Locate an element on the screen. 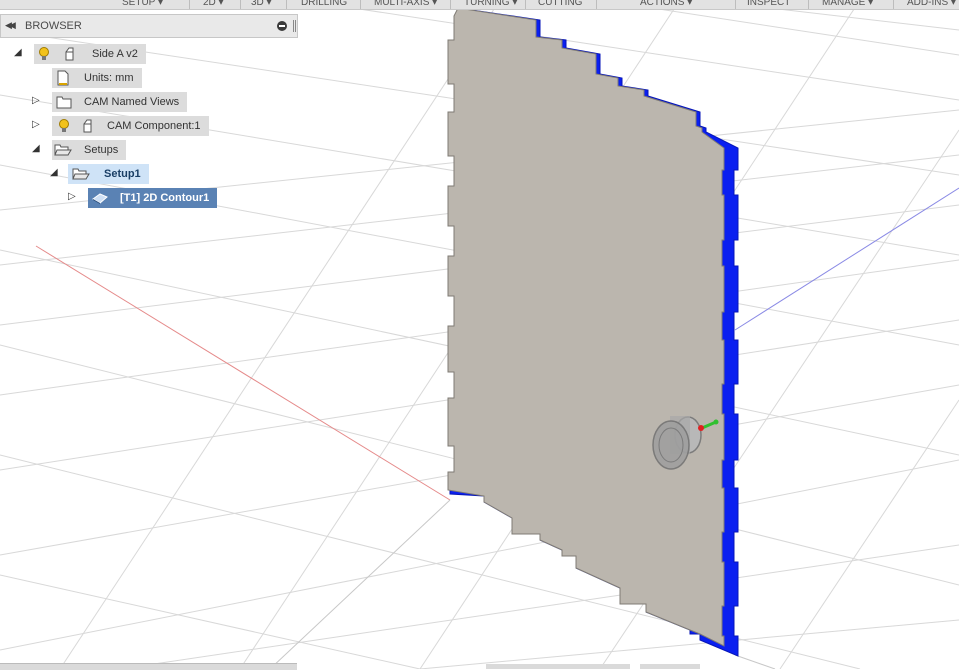  menu-setup: SETUP ▾ is located at coordinates (142, 4).